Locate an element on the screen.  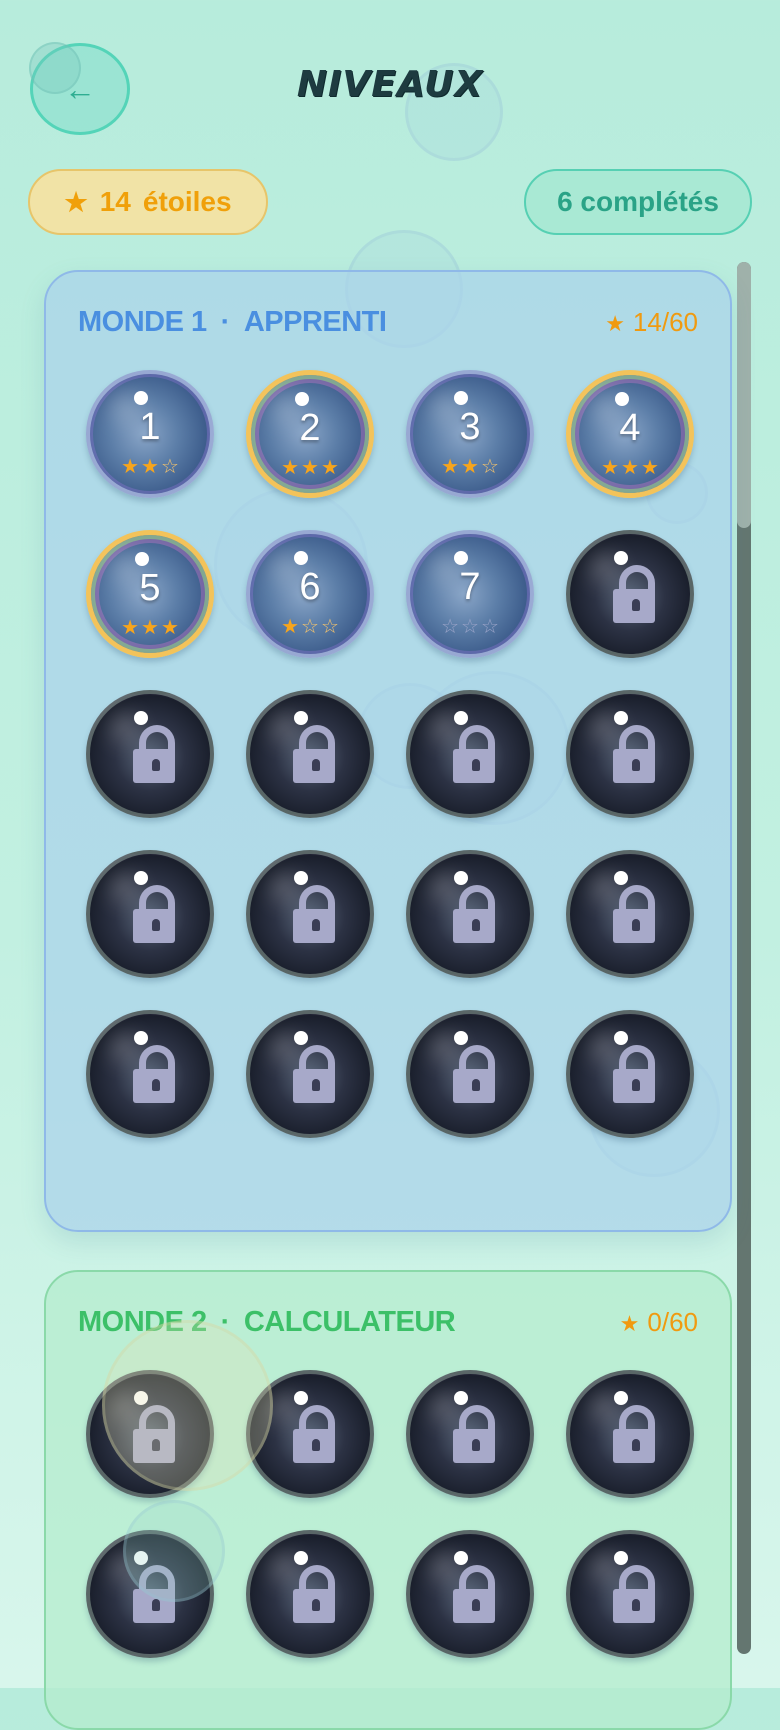
level-number: 1 is located at coordinates (150, 427).